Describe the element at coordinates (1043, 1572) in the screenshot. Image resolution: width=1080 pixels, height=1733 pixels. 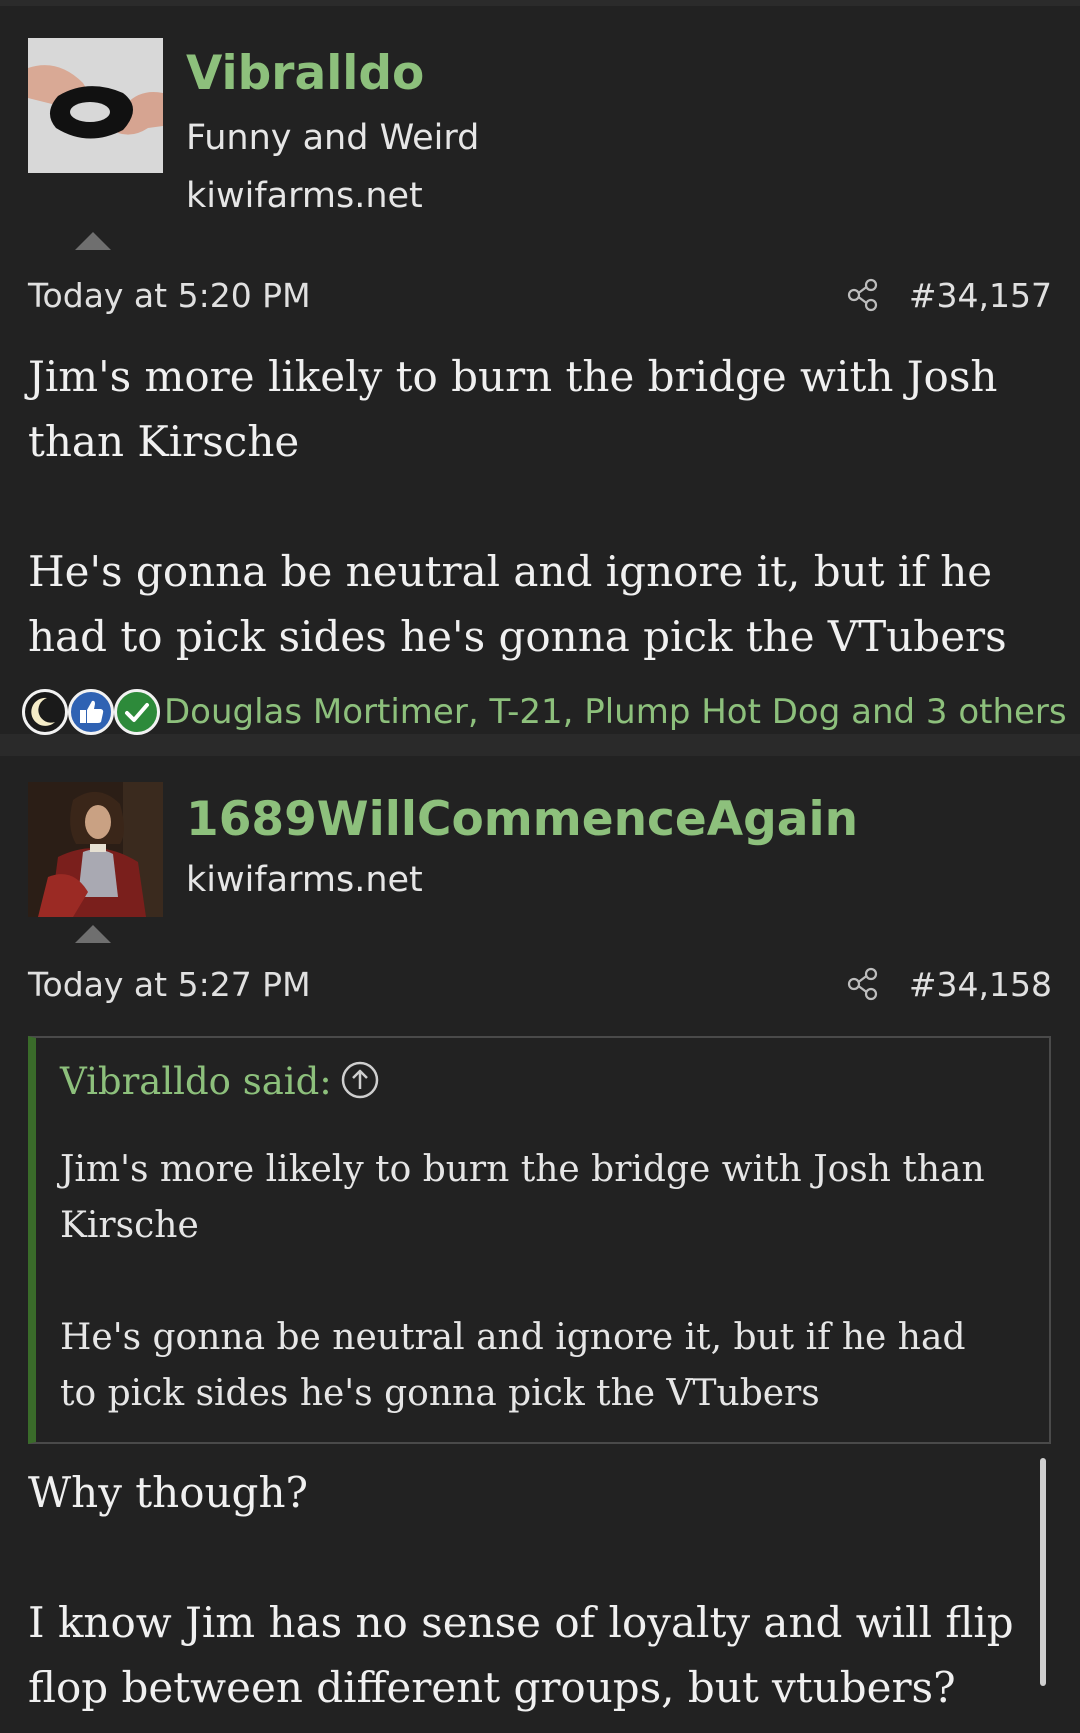
I see `scrollbar` at that location.